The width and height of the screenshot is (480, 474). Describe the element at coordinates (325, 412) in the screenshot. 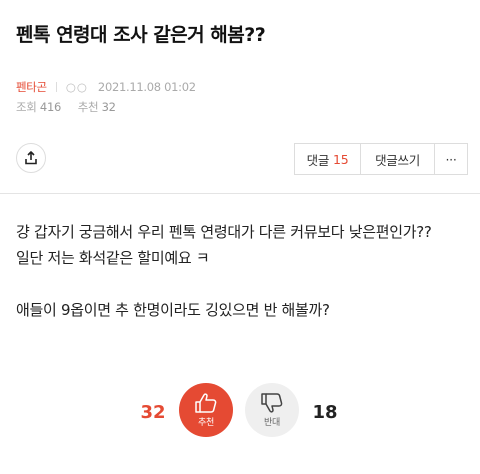

I see `downvote-count: 18` at that location.